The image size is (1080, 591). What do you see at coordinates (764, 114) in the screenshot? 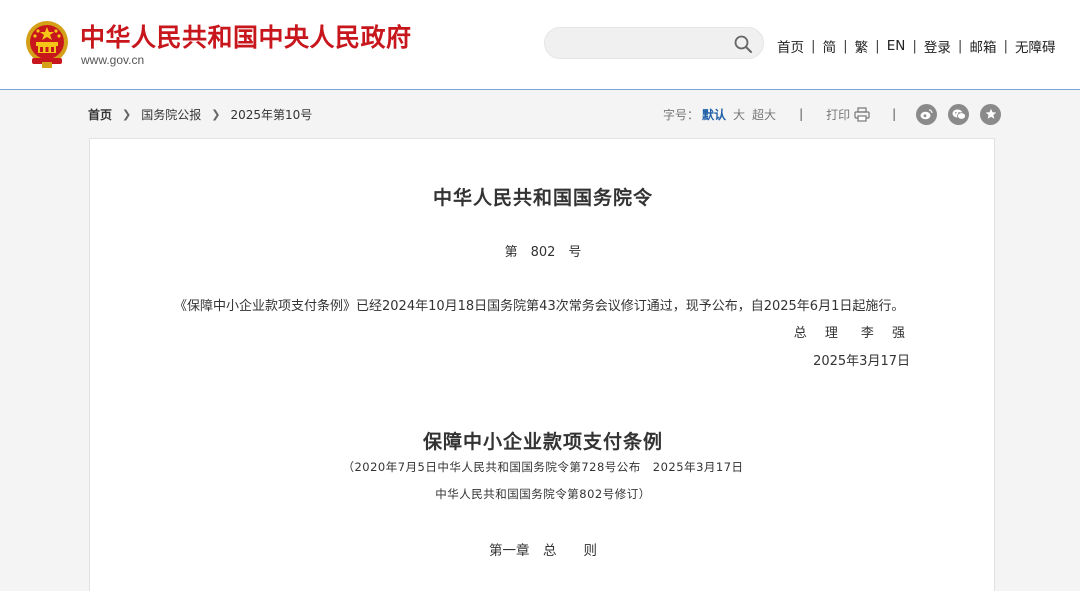
I see `font-size-xlarge: 超大` at bounding box center [764, 114].